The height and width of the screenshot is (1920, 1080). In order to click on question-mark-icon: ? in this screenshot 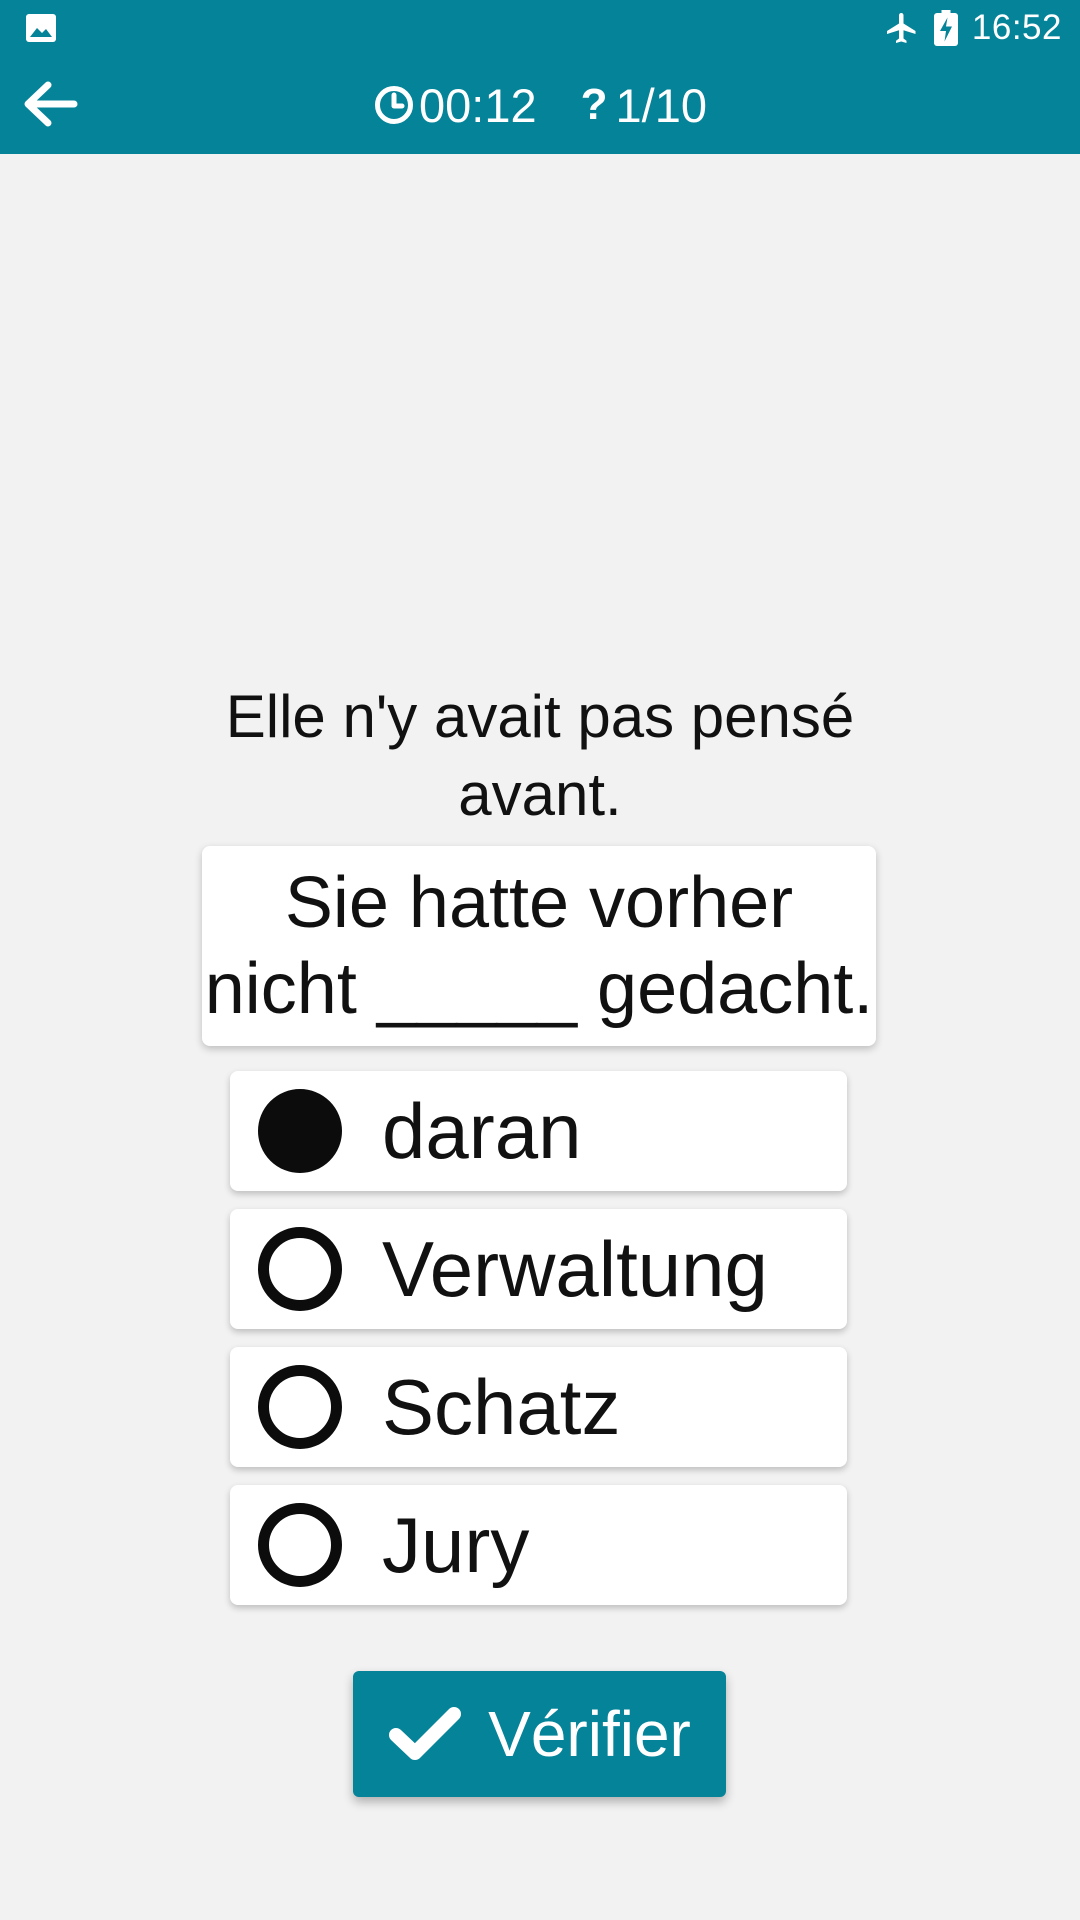, I will do `click(594, 104)`.